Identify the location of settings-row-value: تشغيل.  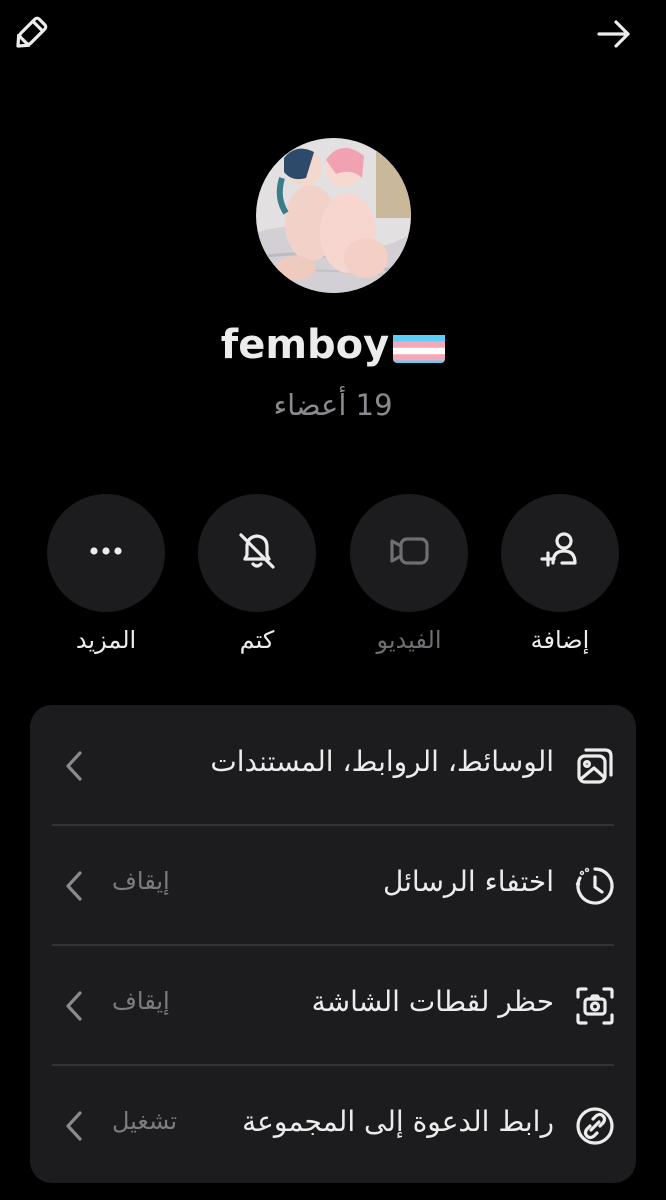
(145, 1121).